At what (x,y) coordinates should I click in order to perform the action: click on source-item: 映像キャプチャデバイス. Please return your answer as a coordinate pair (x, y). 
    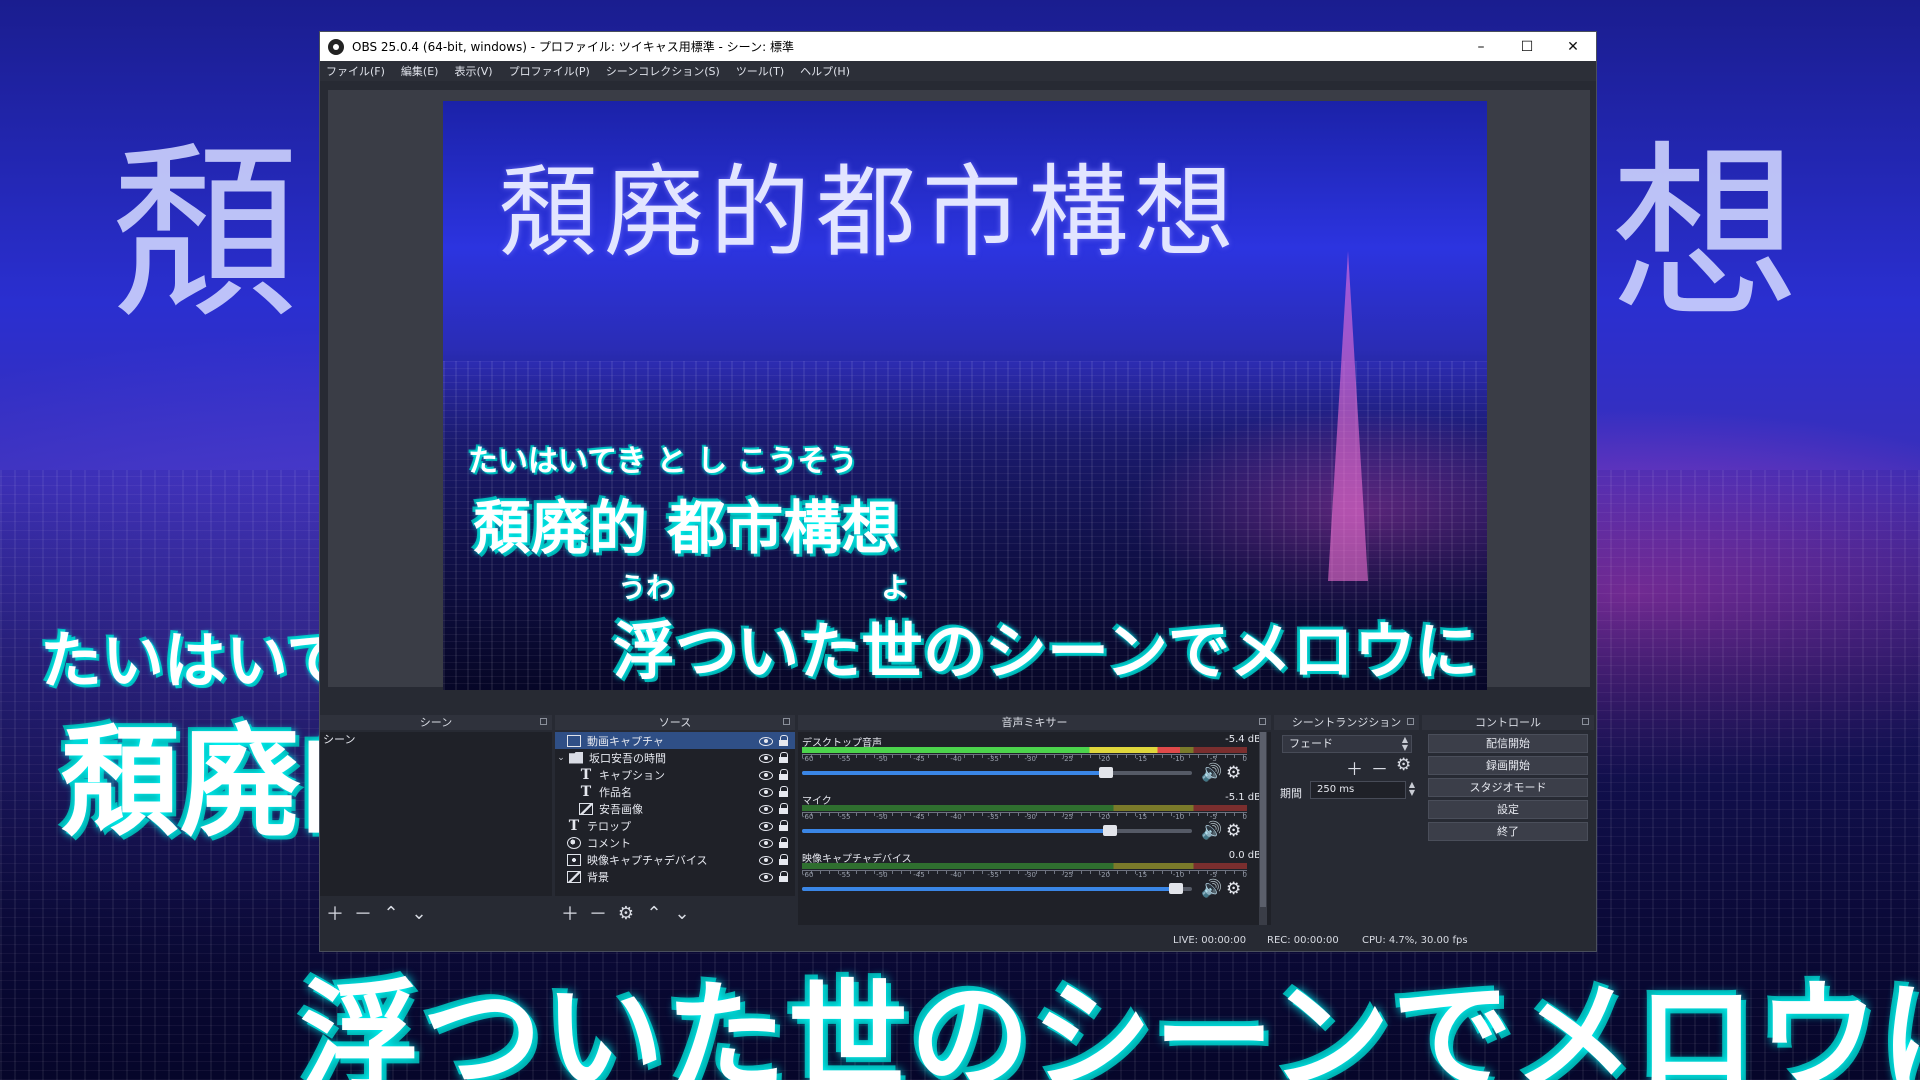
    Looking at the image, I should click on (675, 859).